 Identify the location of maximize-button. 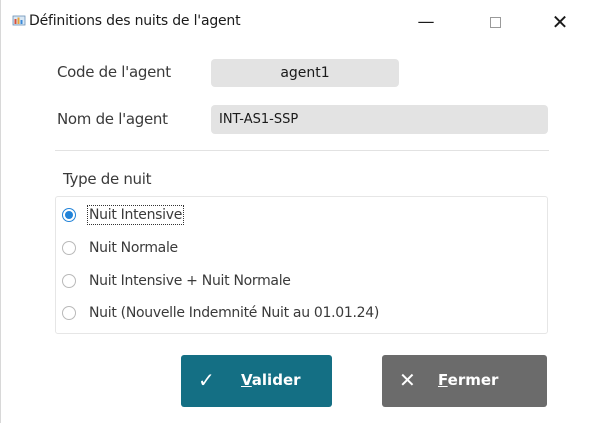
(495, 22).